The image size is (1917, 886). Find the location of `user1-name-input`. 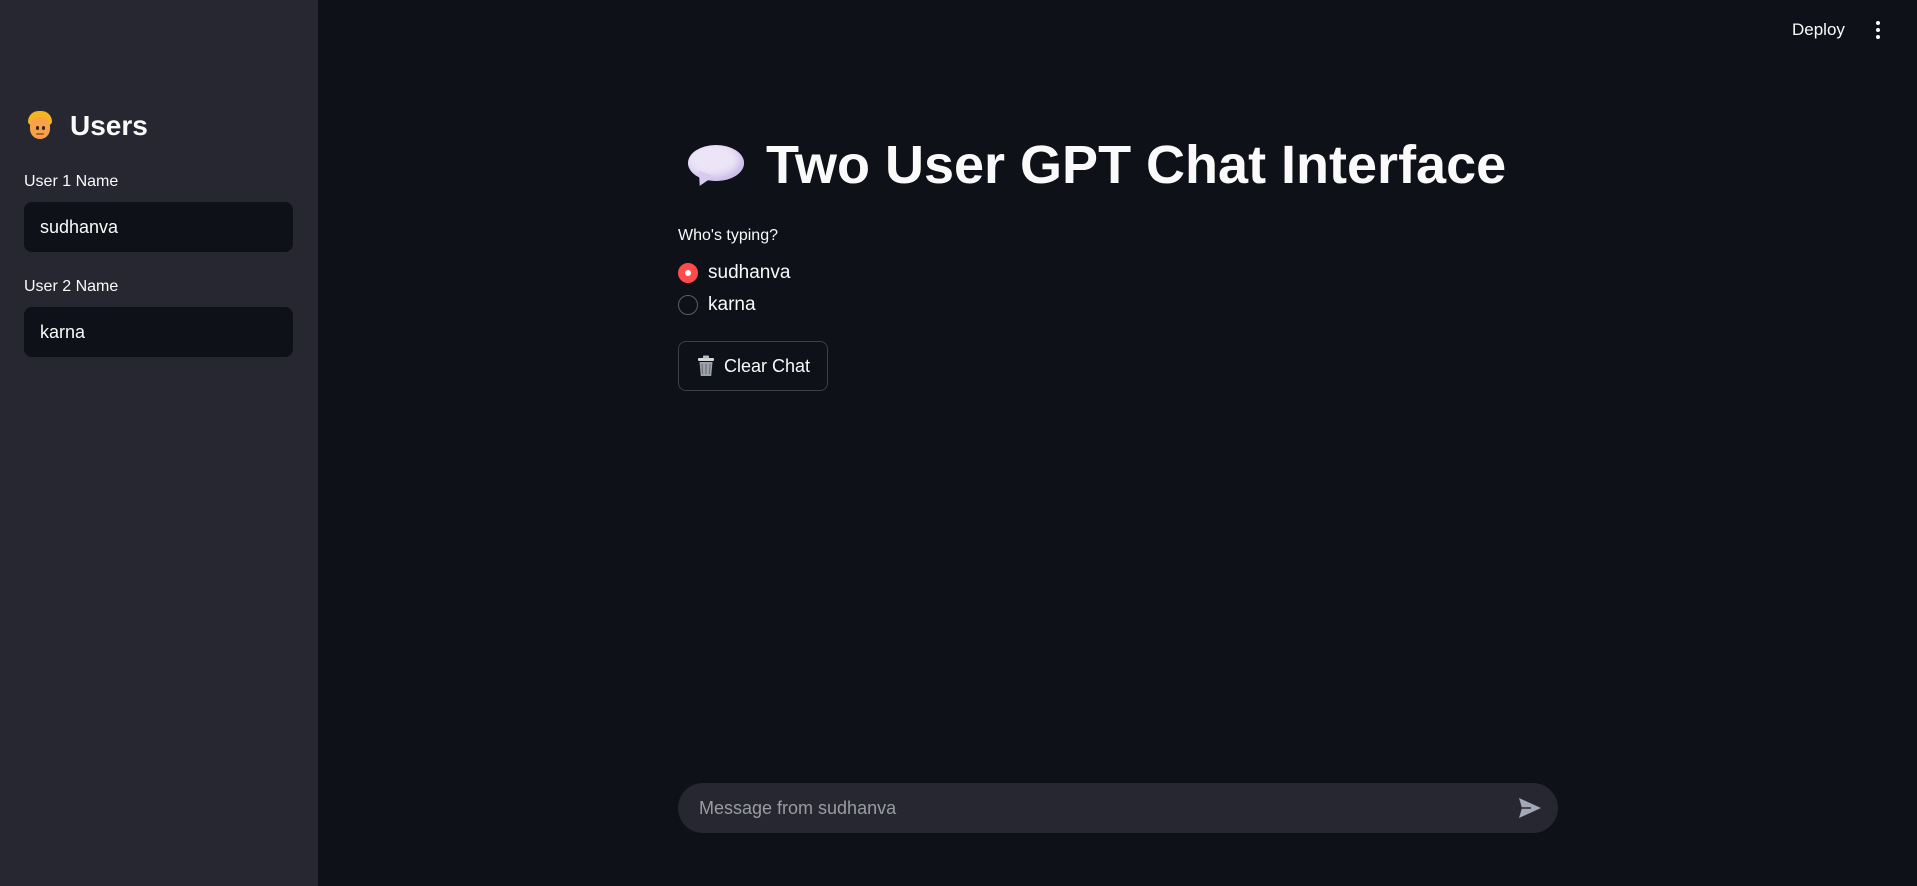

user1-name-input is located at coordinates (158, 227).